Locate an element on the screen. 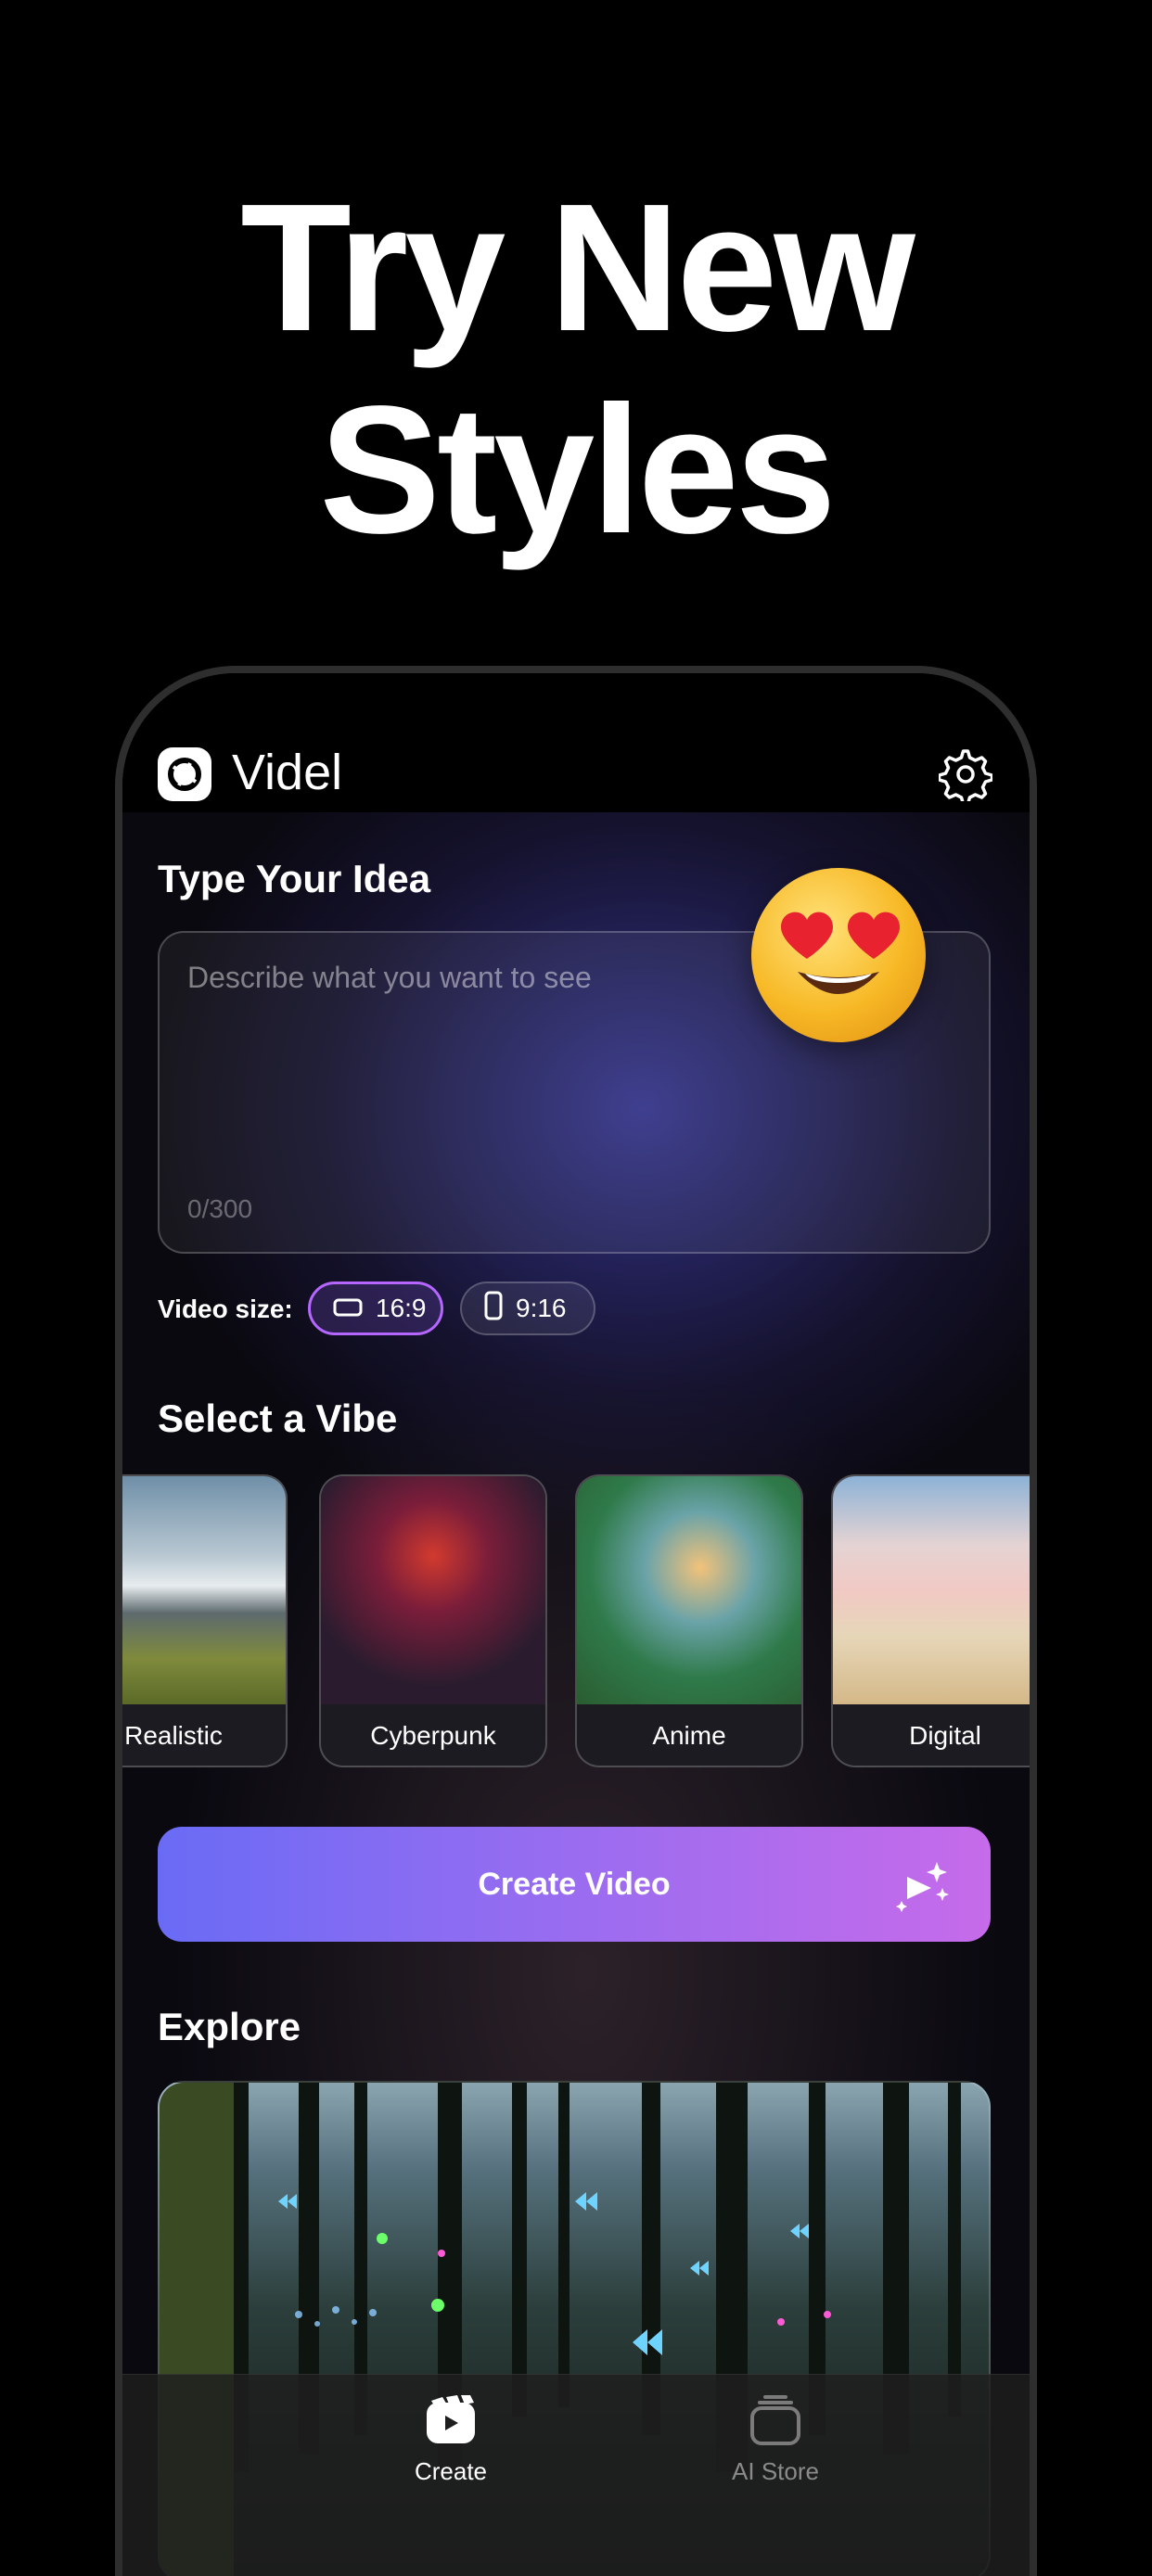  app-bar: Videl is located at coordinates (576, 742).